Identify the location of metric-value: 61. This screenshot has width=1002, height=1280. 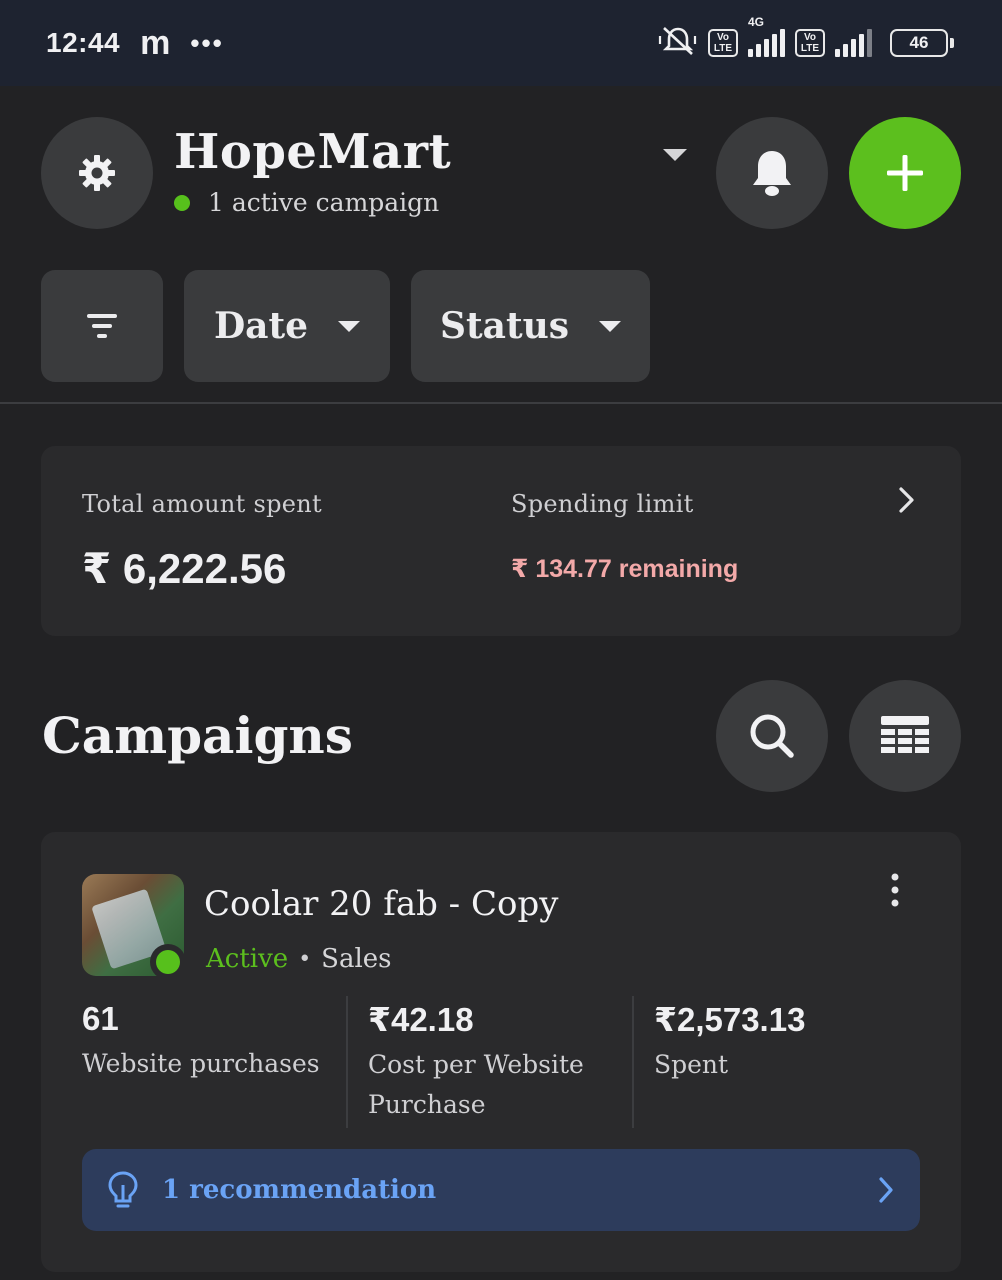
(100, 1018).